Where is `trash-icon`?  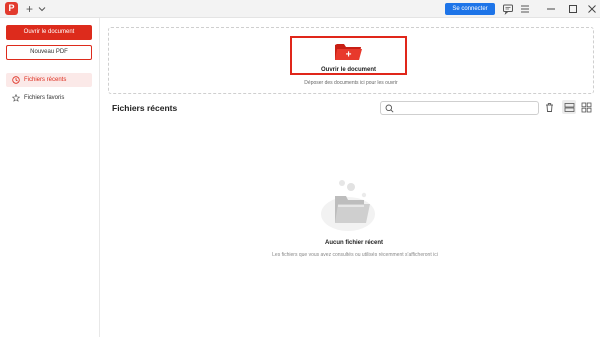
trash-icon is located at coordinates (549, 107).